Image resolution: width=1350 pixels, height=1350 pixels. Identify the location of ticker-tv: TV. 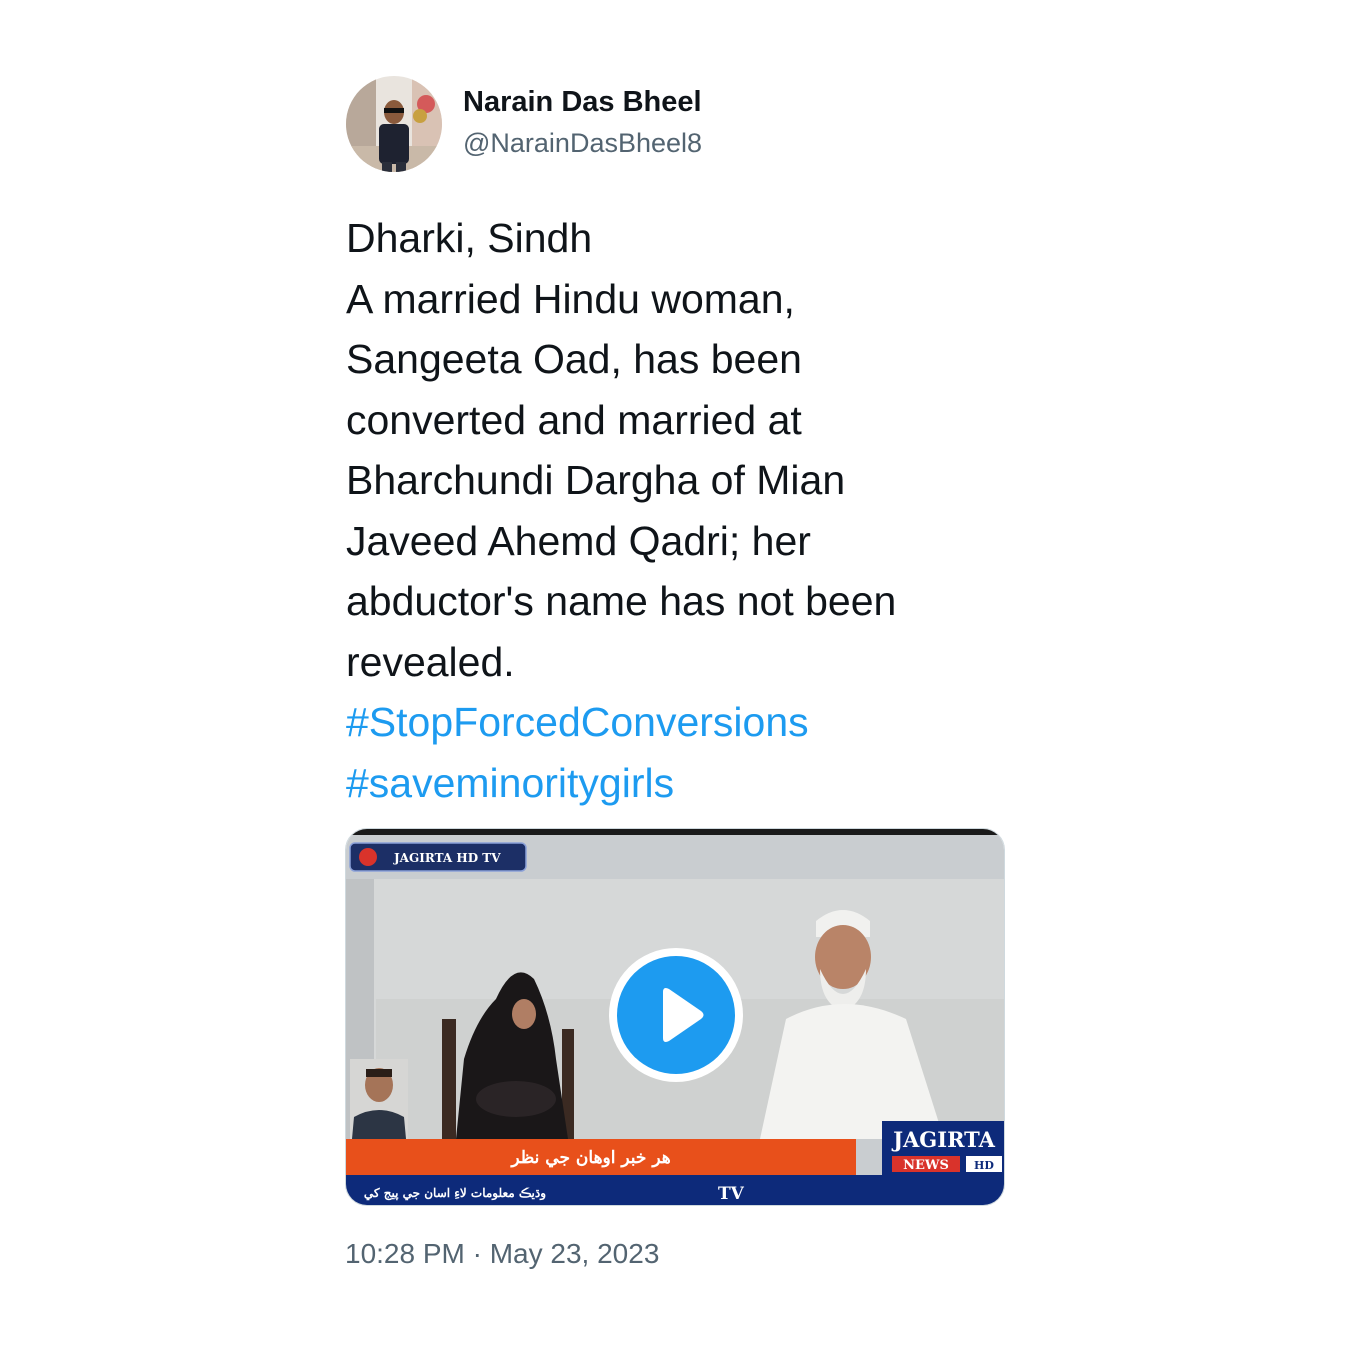
(731, 1194).